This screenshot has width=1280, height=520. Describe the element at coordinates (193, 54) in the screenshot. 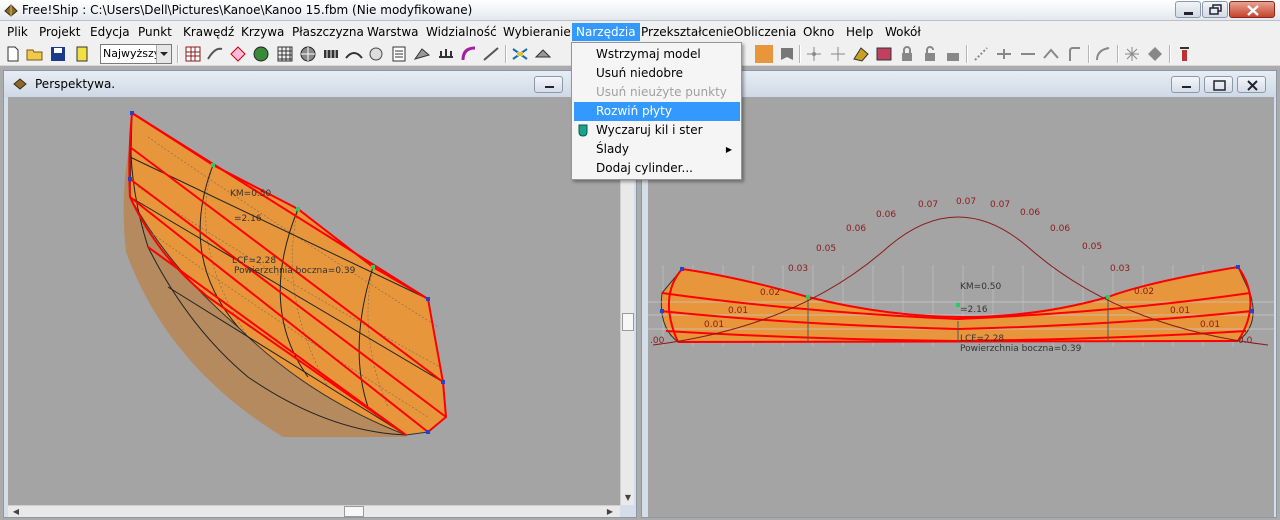

I see `control-net-icon` at that location.